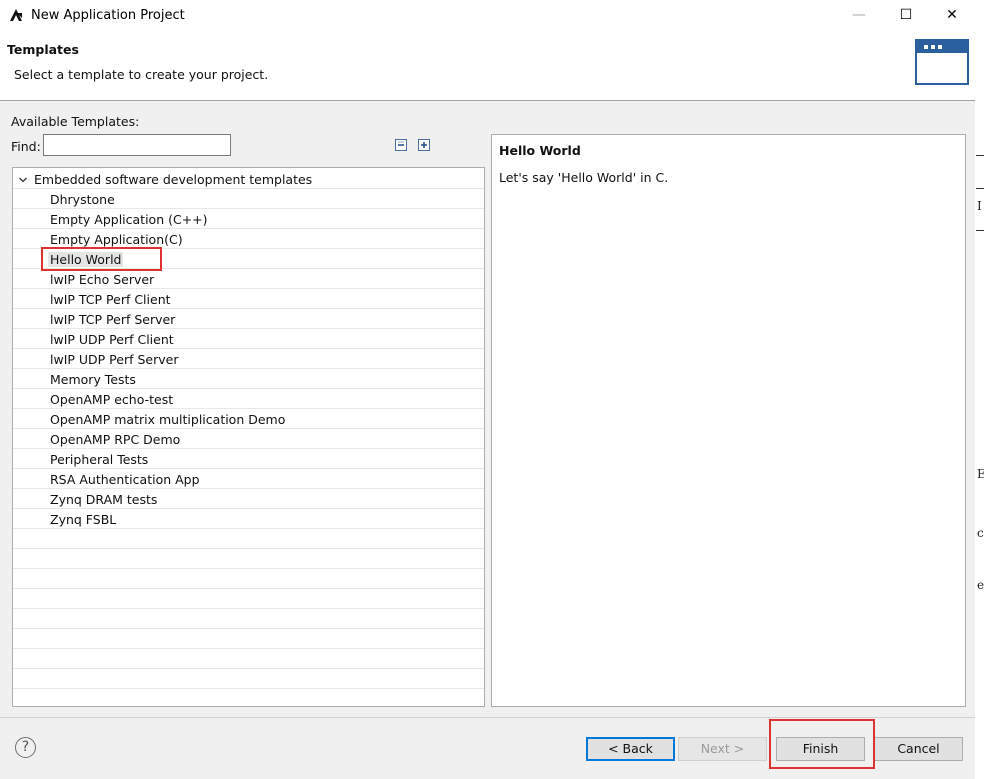 This screenshot has width=984, height=779. What do you see at coordinates (137, 145) in the screenshot?
I see `find-input` at bounding box center [137, 145].